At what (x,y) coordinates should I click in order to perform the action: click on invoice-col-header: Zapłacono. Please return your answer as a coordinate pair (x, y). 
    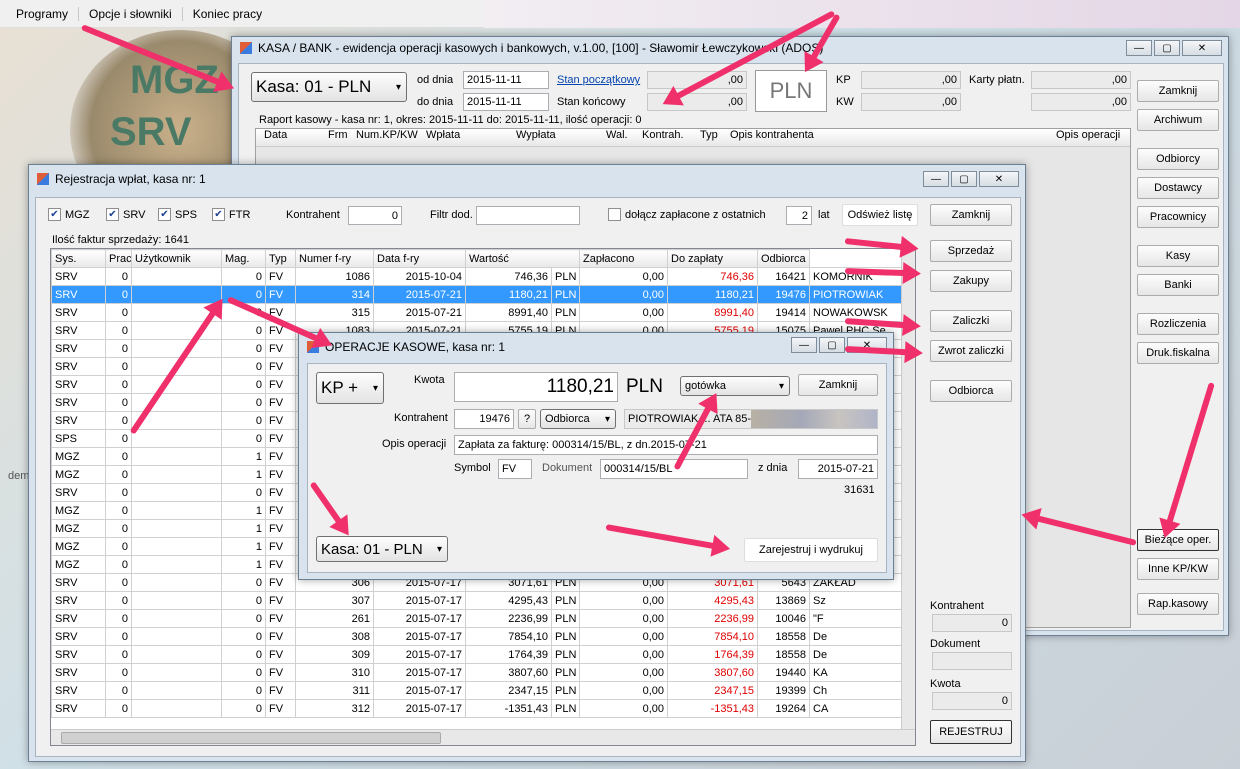
    Looking at the image, I should click on (623, 258).